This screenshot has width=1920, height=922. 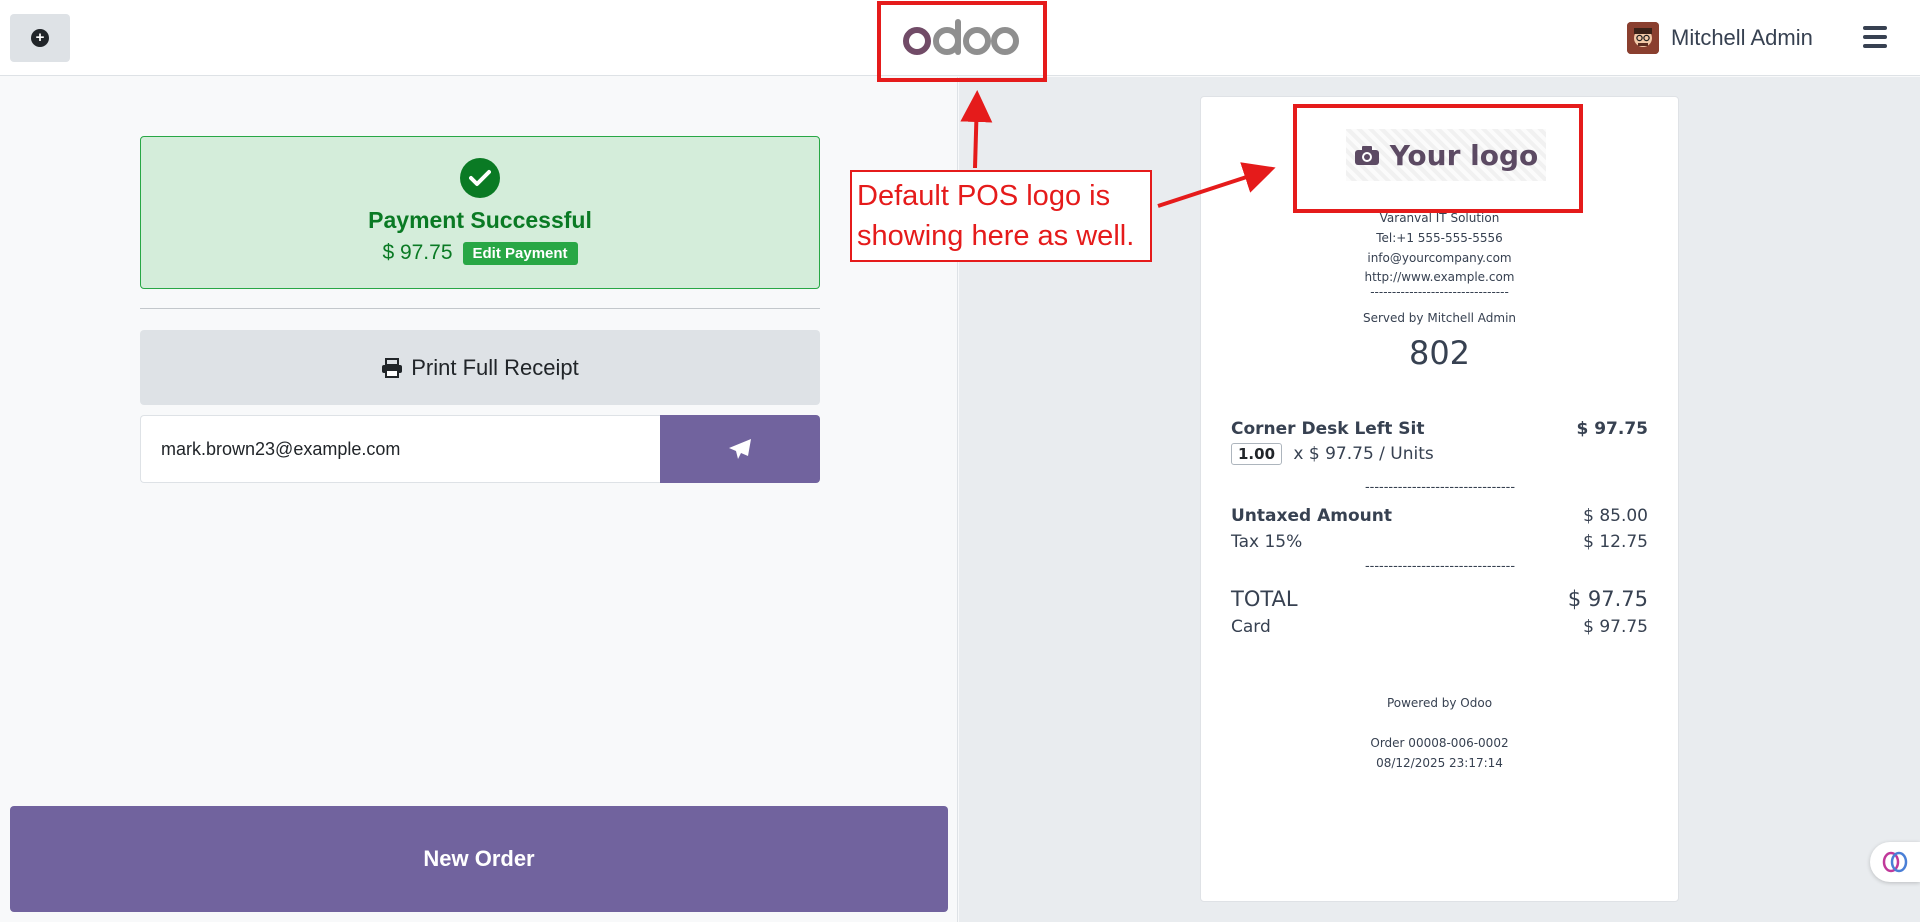 What do you see at coordinates (1328, 429) in the screenshot?
I see `product-name: Corner Desk Left Sit` at bounding box center [1328, 429].